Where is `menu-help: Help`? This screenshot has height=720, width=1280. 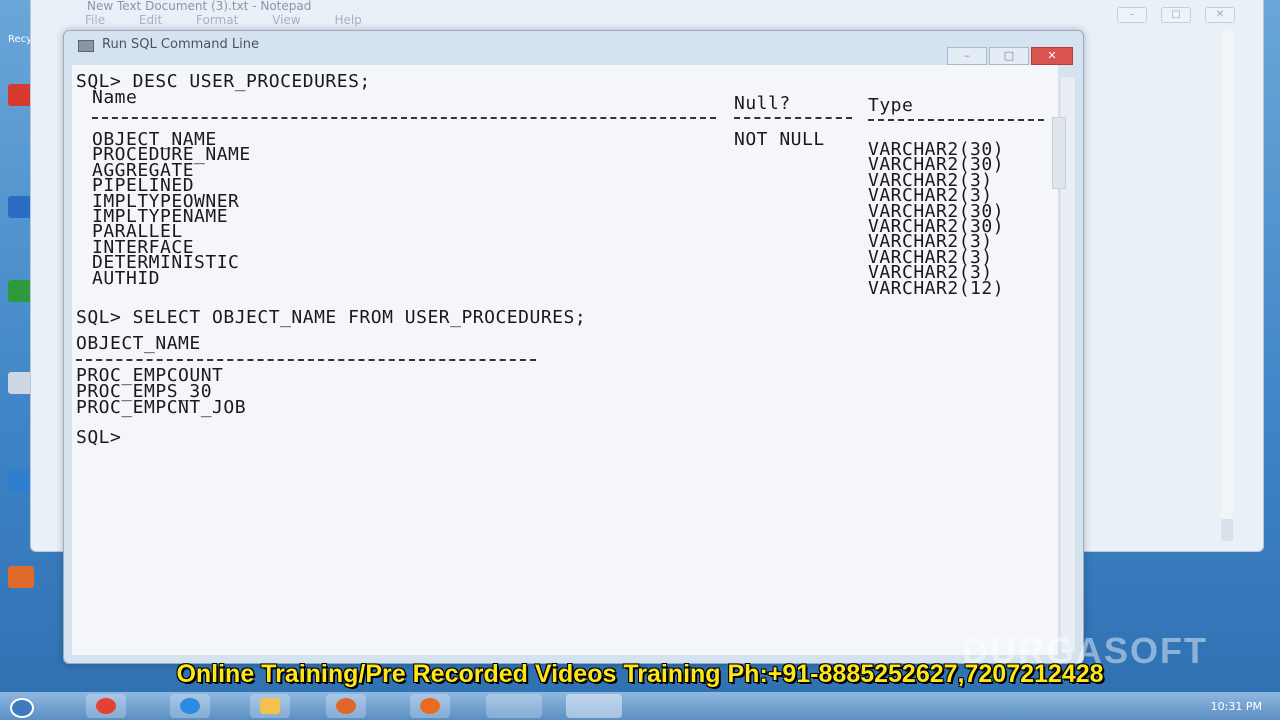 menu-help: Help is located at coordinates (347, 20).